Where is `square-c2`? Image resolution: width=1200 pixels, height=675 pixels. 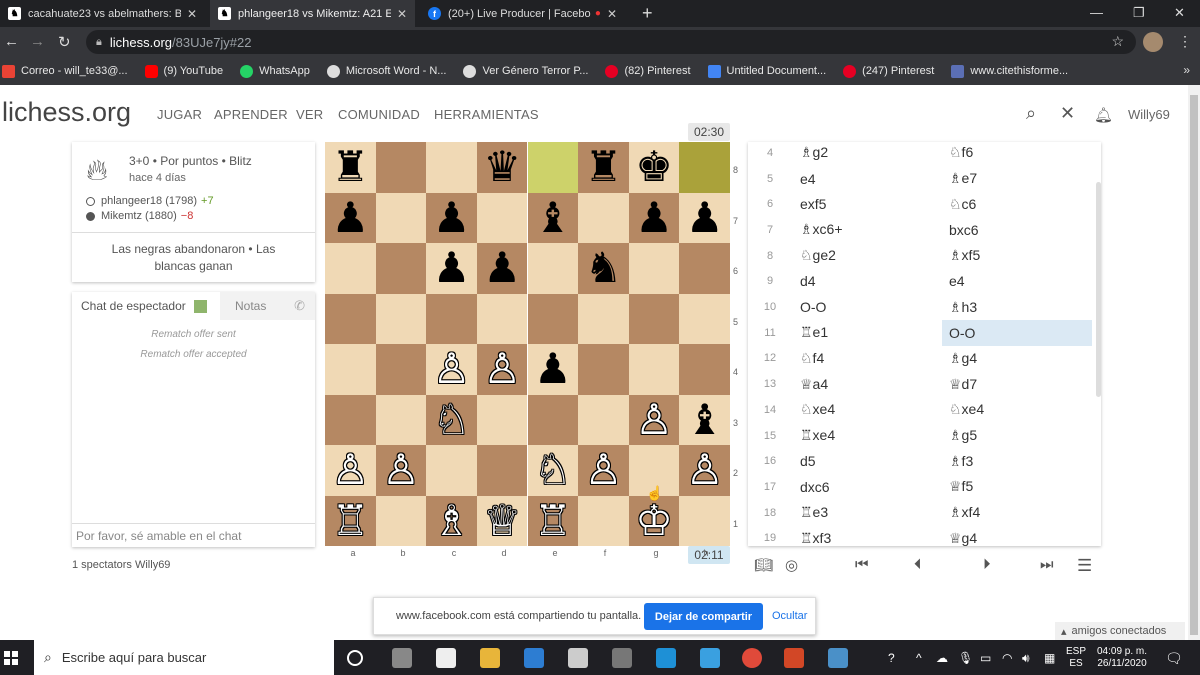
square-c2 is located at coordinates (451, 470).